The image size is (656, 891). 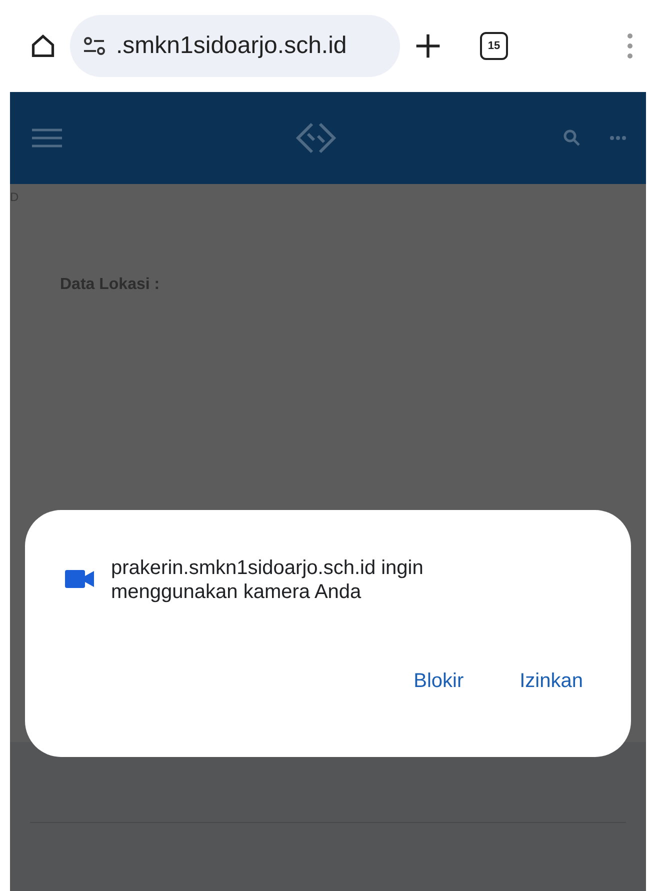 I want to click on allow-button: Izinkan, so click(x=551, y=681).